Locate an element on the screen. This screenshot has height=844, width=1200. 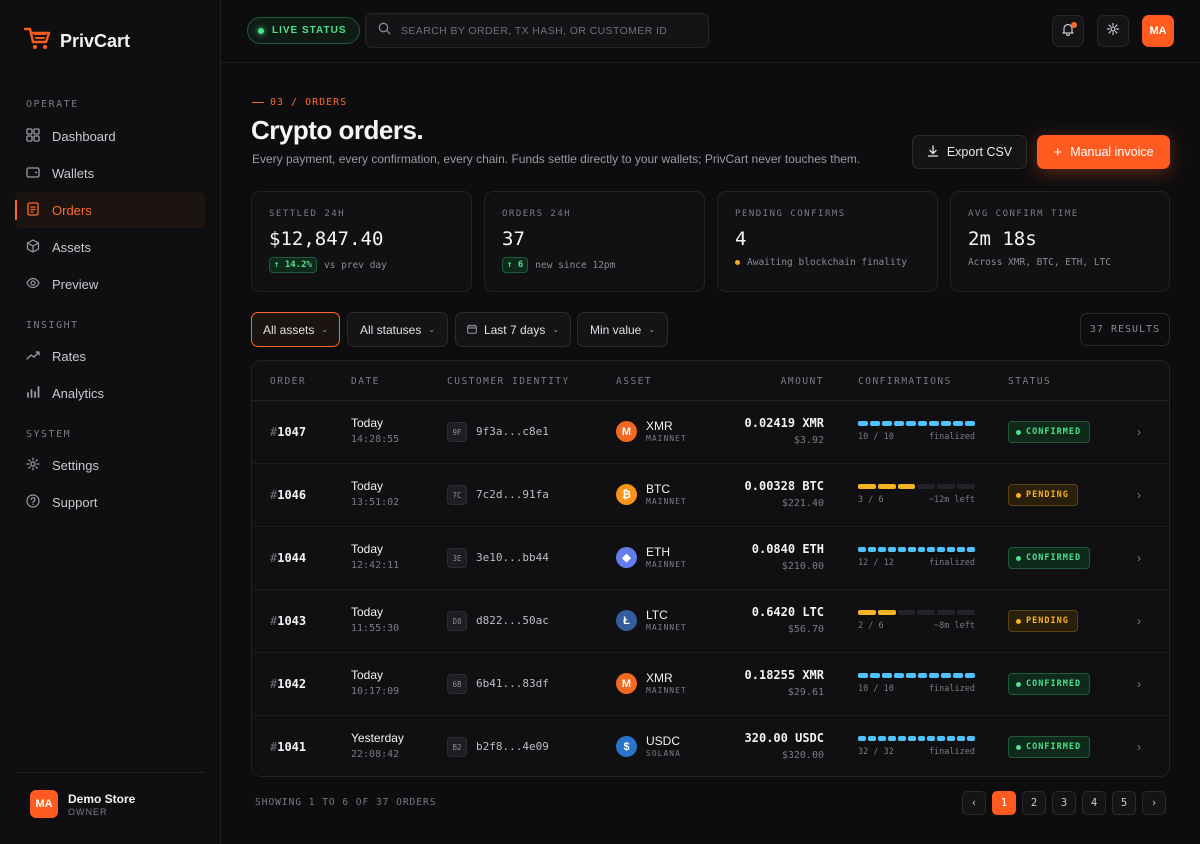
column-header: ASSET is located at coordinates (634, 381).